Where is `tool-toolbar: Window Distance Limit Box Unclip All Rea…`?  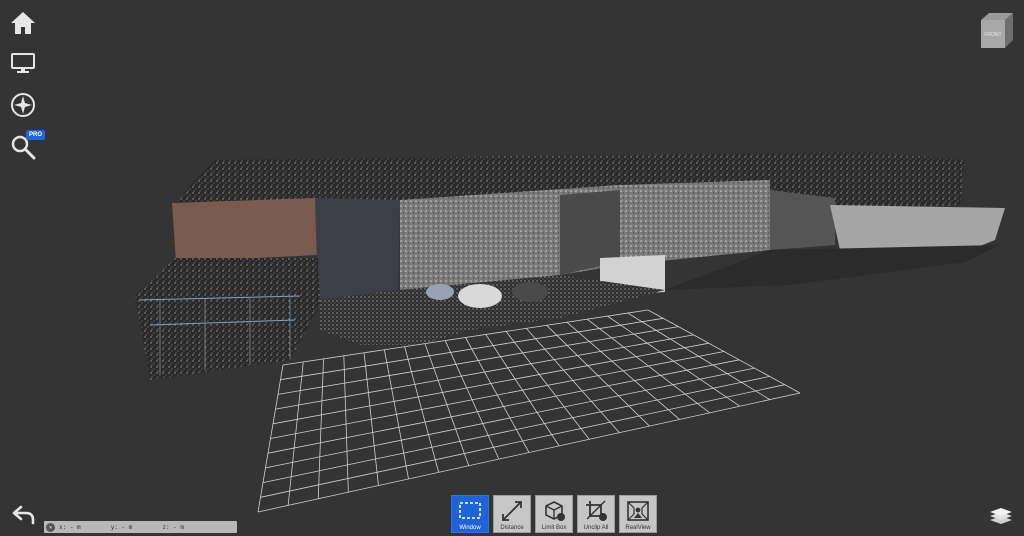 tool-toolbar: Window Distance Limit Box Unclip All Rea… is located at coordinates (554, 514).